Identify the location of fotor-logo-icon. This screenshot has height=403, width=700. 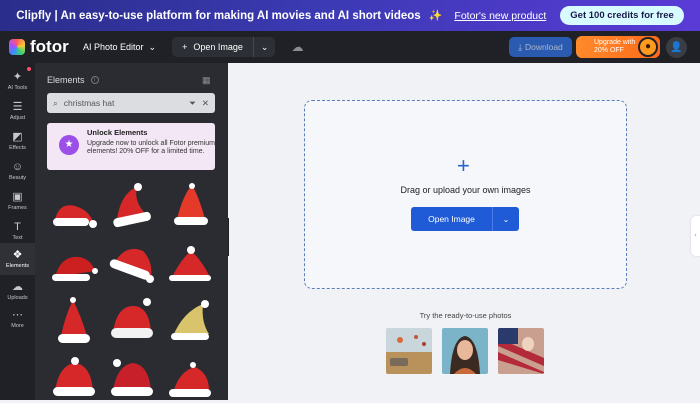
(17, 47).